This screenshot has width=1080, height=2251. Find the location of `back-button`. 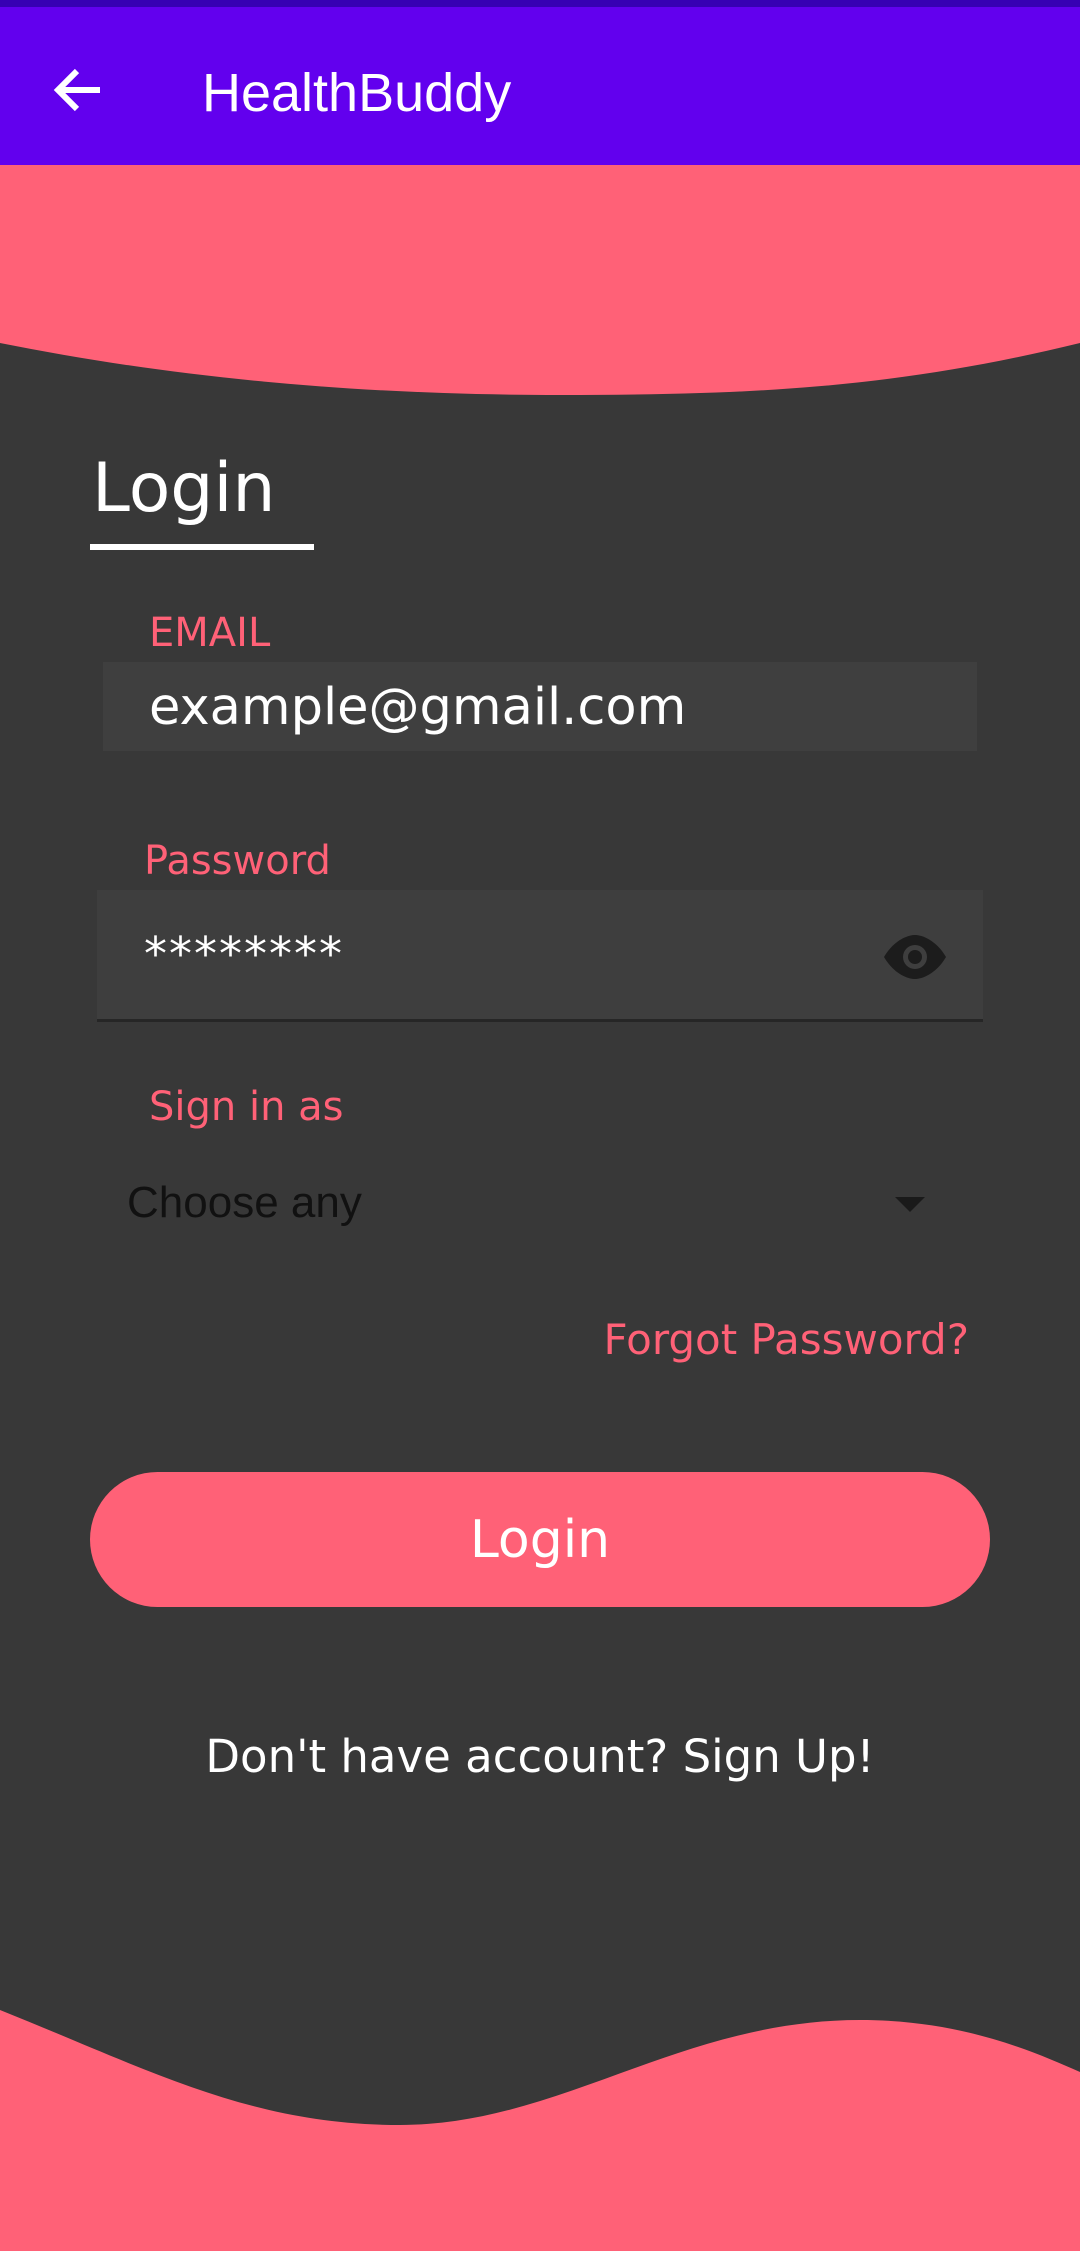

back-button is located at coordinates (78, 90).